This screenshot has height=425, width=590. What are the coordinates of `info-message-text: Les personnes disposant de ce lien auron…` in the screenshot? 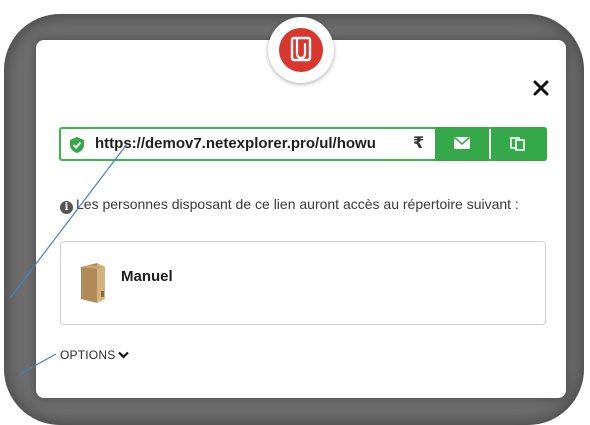 It's located at (297, 204).